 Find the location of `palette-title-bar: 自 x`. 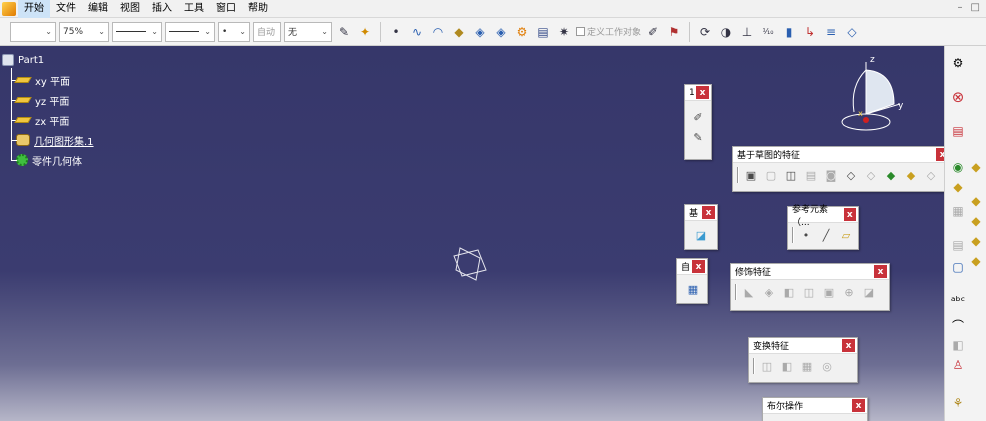

palette-title-bar: 自 x is located at coordinates (692, 267).